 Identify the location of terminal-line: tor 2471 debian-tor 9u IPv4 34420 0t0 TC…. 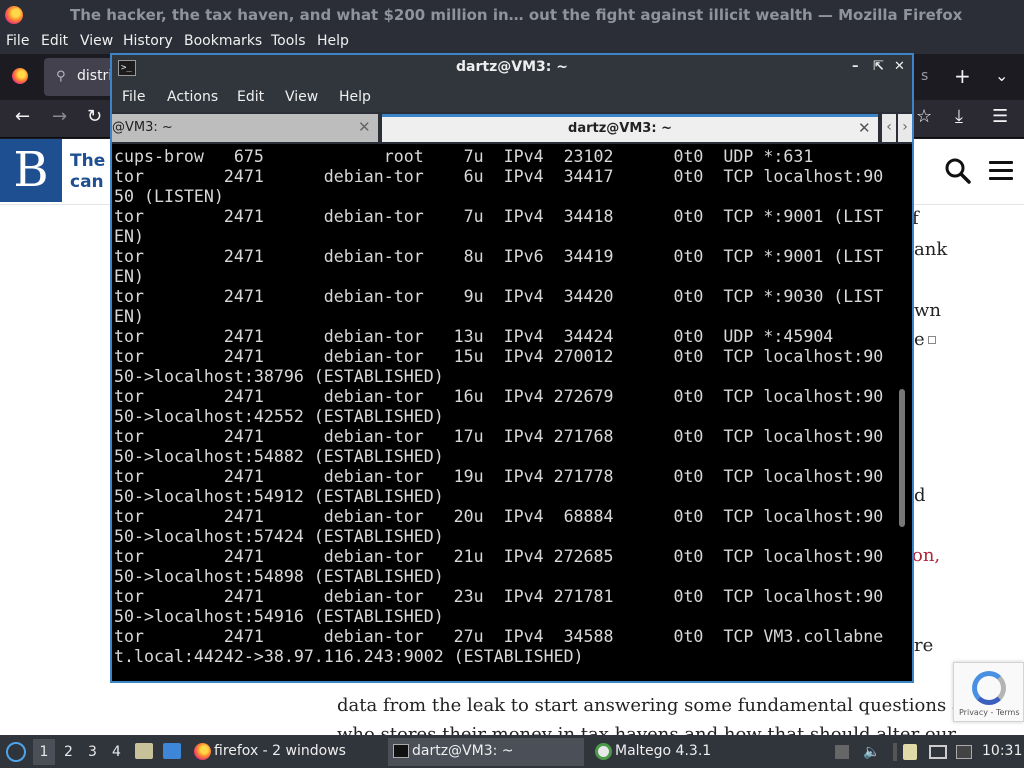
(499, 296).